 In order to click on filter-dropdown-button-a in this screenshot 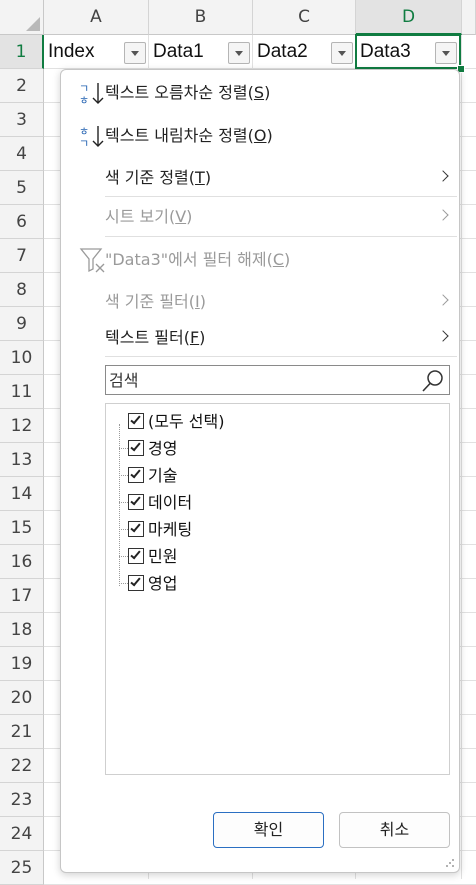, I will do `click(135, 53)`.